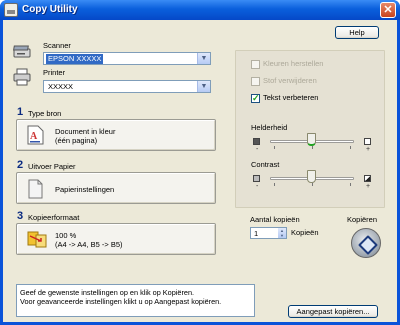 The image size is (400, 325). I want to click on contrast-high-icon, so click(367, 178).